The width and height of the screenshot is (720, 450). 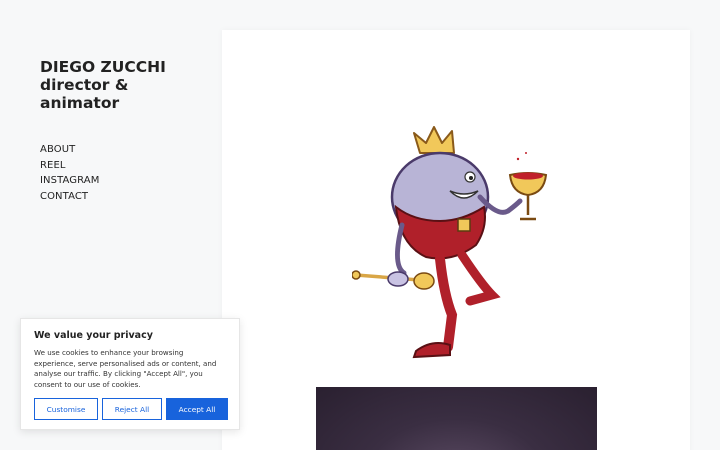 I want to click on site-title-line-2: director &, so click(x=130, y=85).